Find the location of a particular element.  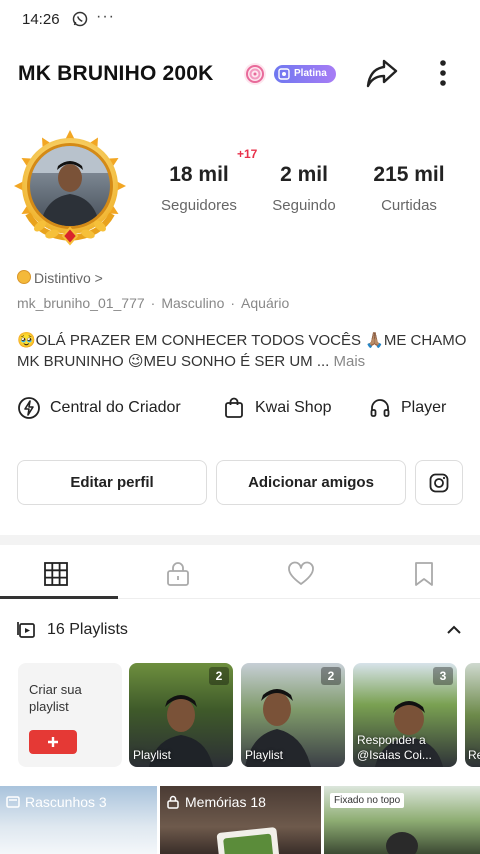

playlist-count-badge: 3 is located at coordinates (443, 676).